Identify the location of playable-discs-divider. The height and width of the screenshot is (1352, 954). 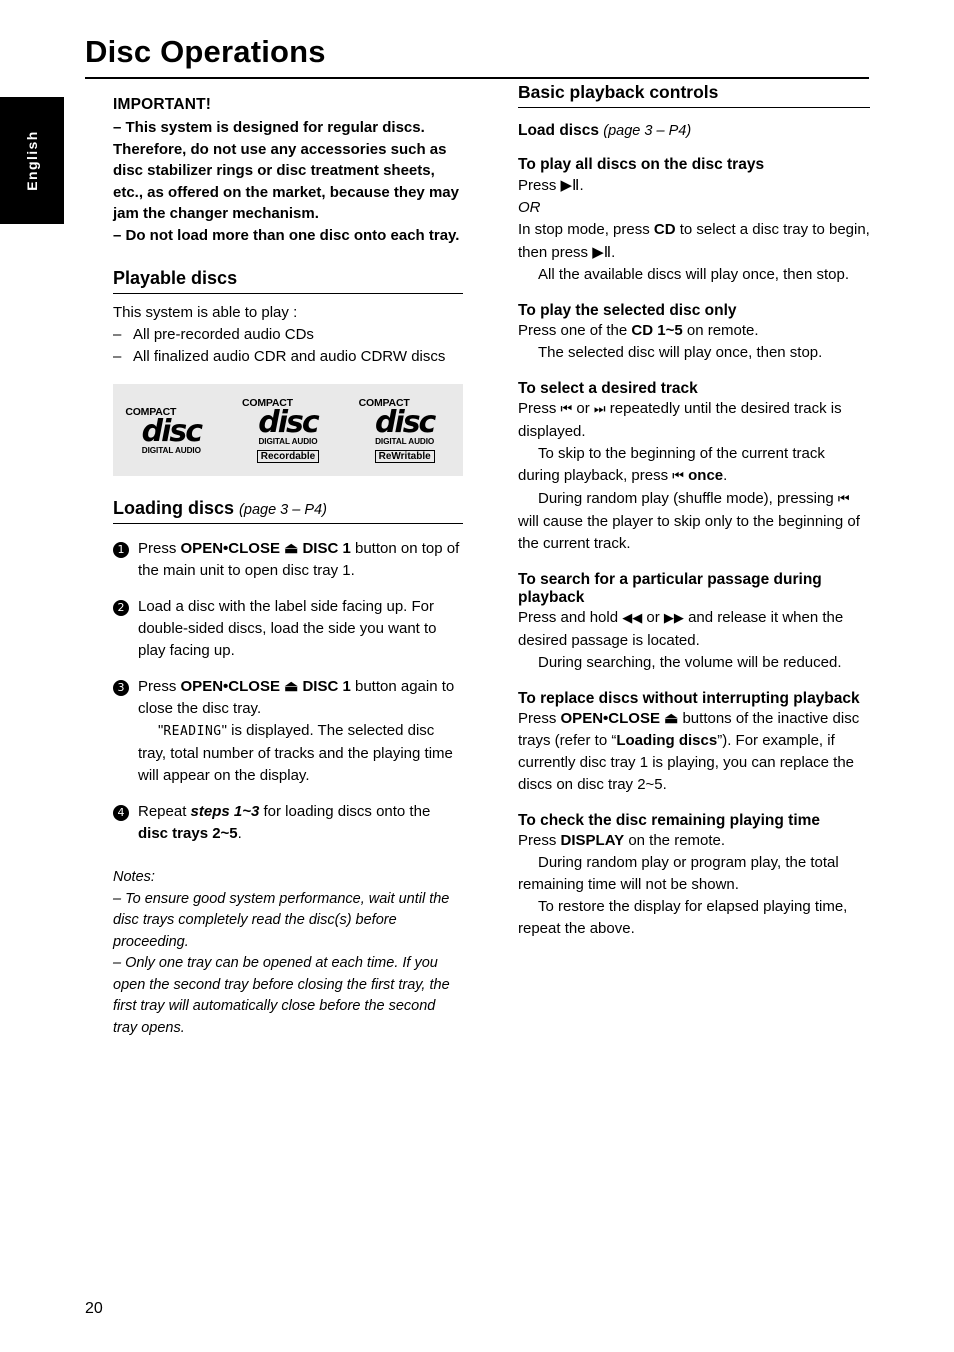
(288, 293).